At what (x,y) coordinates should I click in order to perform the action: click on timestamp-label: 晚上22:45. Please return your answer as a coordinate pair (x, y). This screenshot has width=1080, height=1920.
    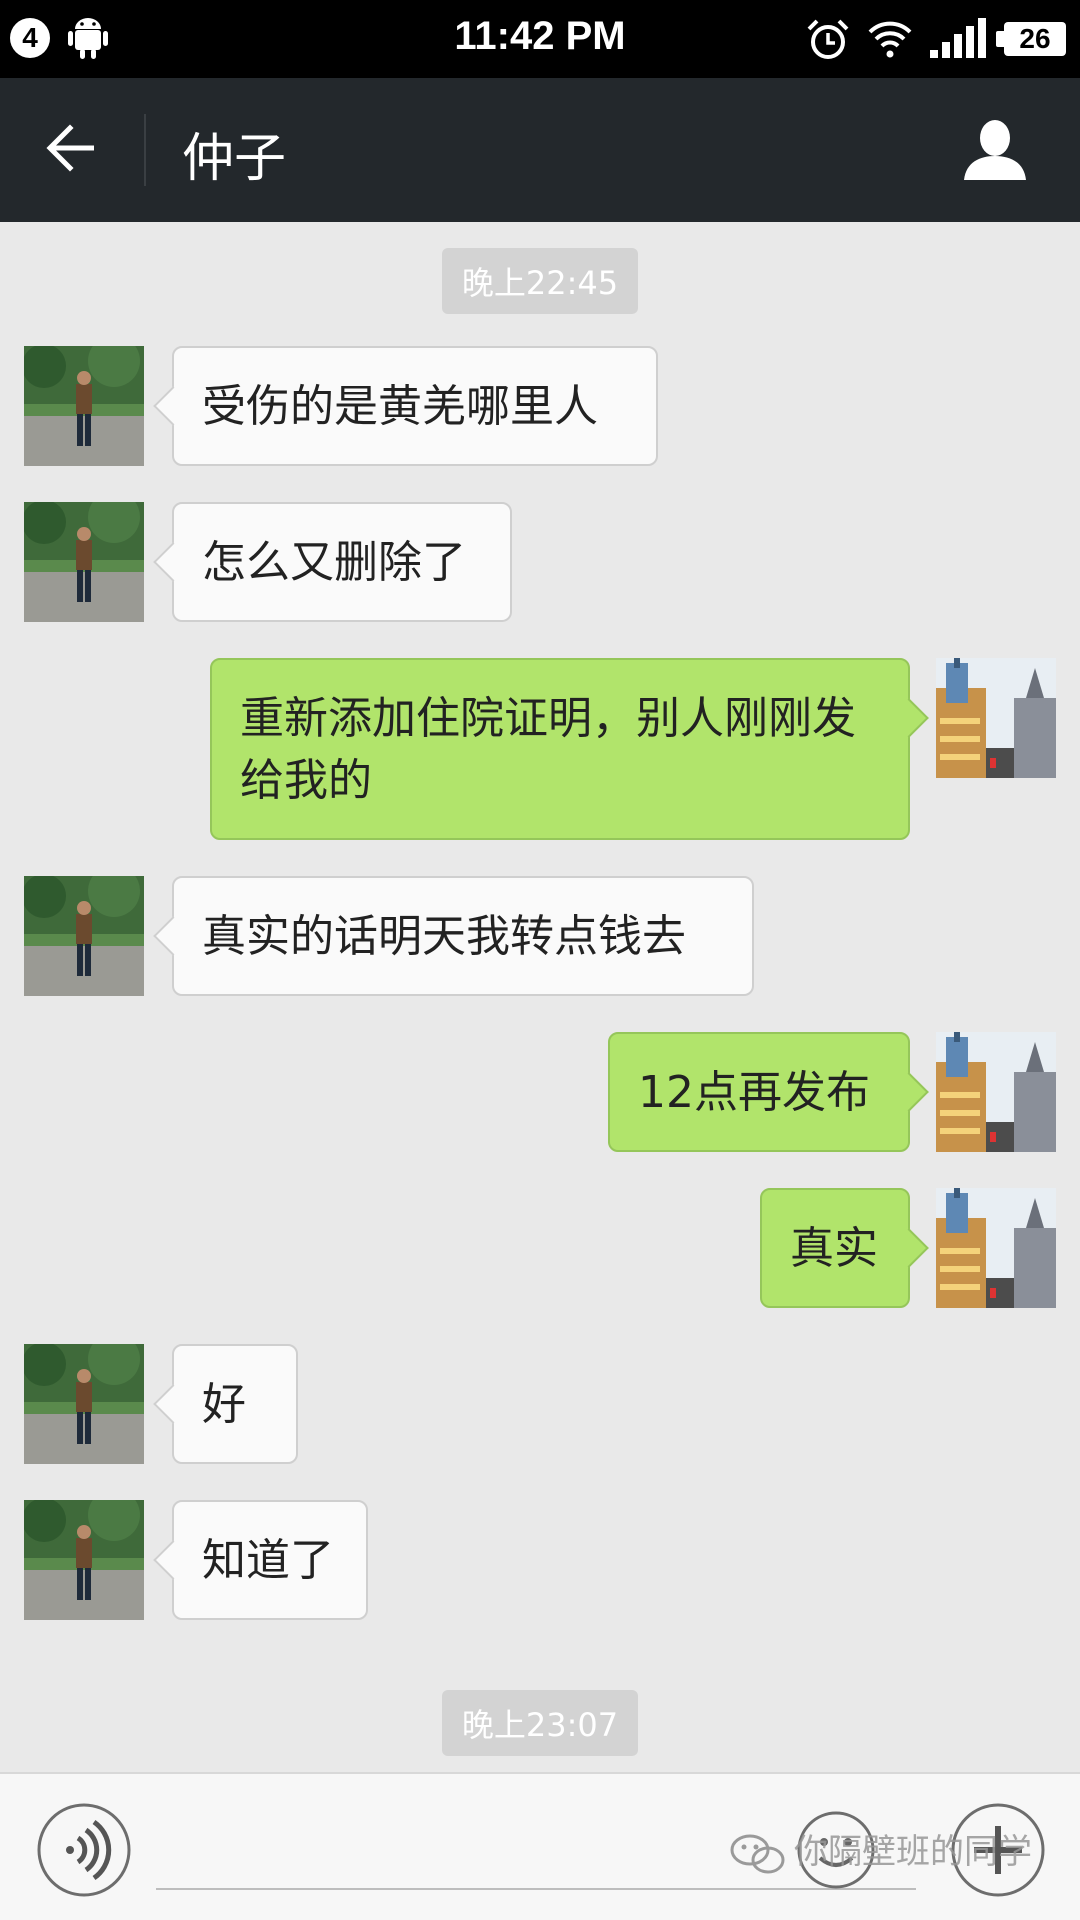
    Looking at the image, I should click on (540, 281).